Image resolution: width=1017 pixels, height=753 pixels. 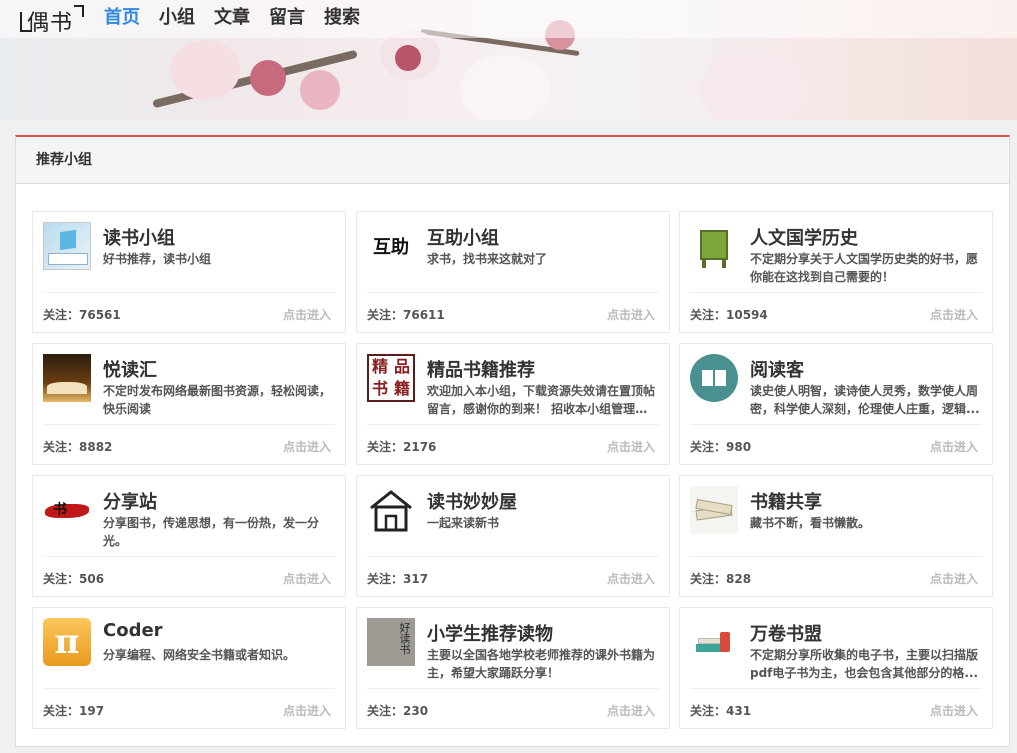 What do you see at coordinates (157, 259) in the screenshot?
I see `group-desc: 好书推荐，读书小组` at bounding box center [157, 259].